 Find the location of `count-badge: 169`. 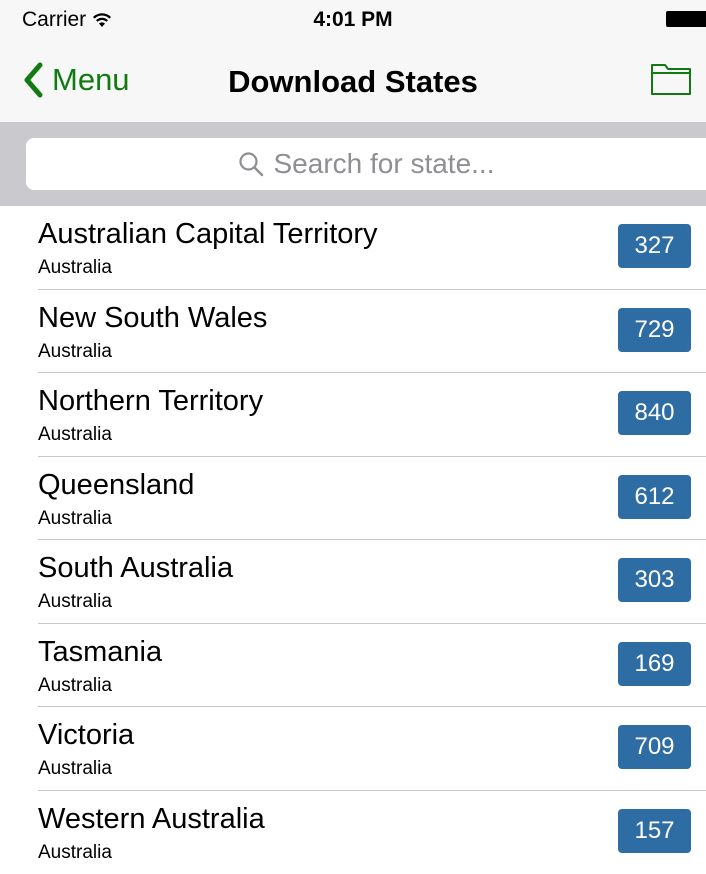

count-badge: 169 is located at coordinates (654, 664).